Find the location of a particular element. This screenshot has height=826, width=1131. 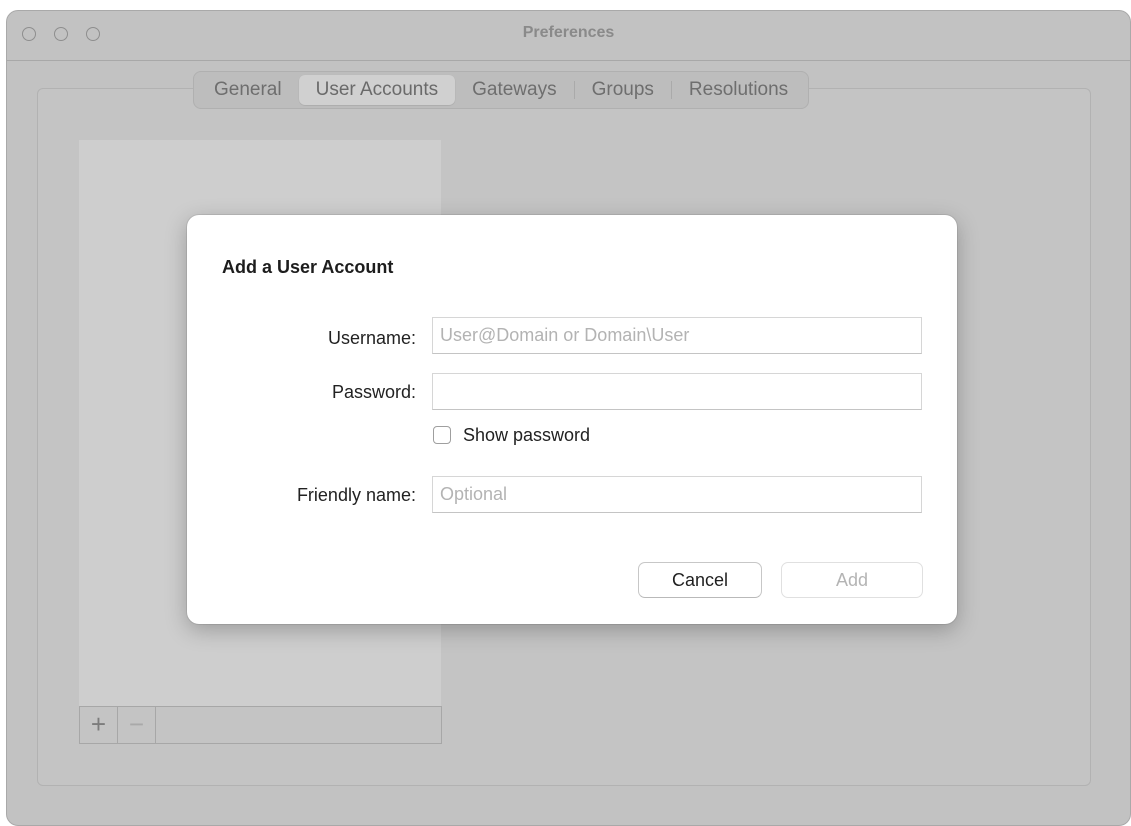

tab-gateways: Gateways is located at coordinates (514, 90).